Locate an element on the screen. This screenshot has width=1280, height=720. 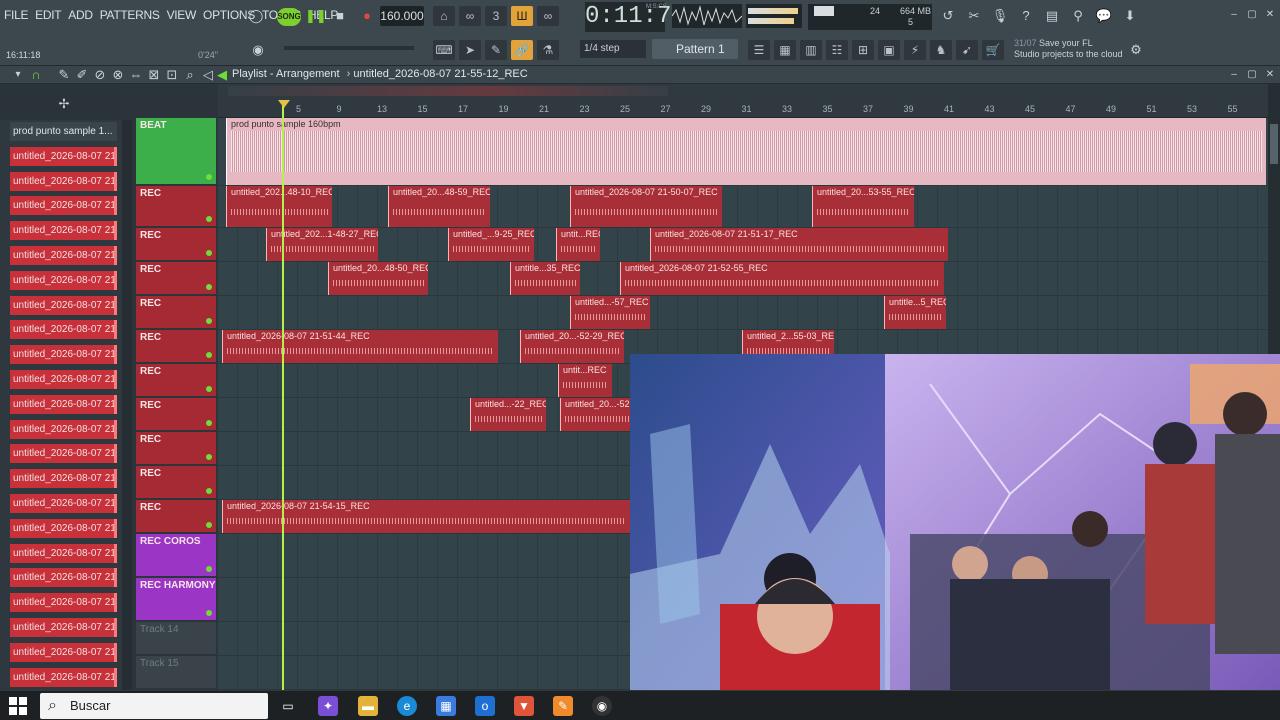
menu-view: VIEW is located at coordinates (182, 15).